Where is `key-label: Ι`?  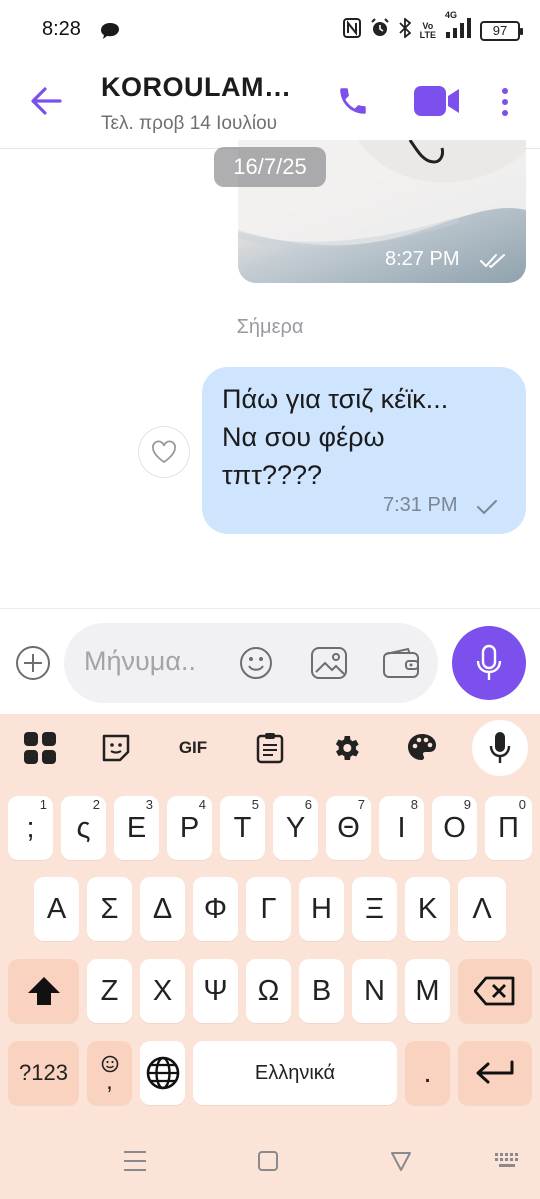 key-label: Ι is located at coordinates (401, 827).